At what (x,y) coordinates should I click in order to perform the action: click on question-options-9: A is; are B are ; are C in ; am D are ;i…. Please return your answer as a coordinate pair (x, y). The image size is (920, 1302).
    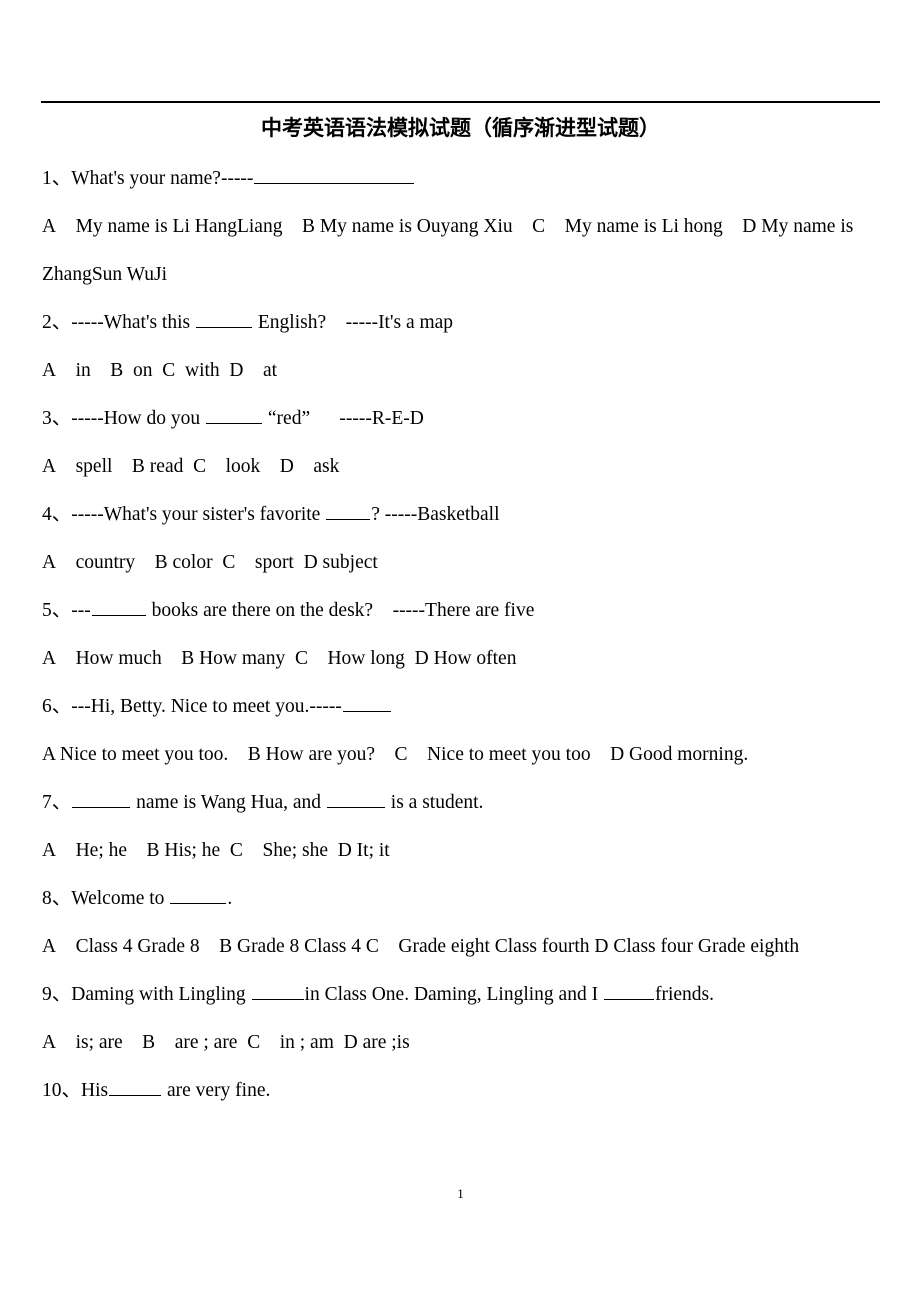
    Looking at the image, I should click on (226, 1042).